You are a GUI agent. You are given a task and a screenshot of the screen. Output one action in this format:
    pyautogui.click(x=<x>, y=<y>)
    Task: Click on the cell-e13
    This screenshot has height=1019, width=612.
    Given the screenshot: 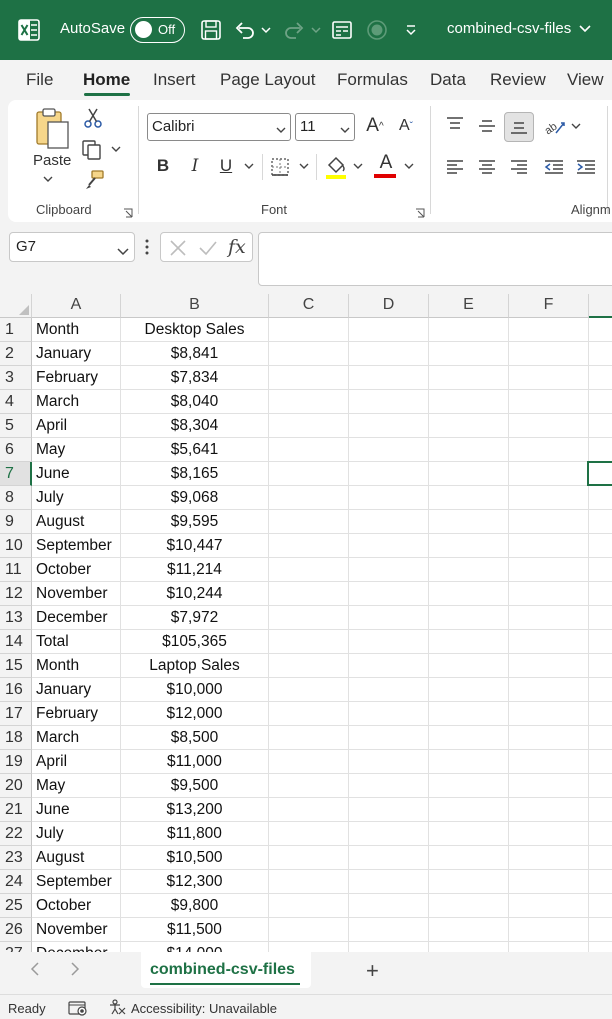 What is the action you would take?
    pyautogui.click(x=469, y=618)
    